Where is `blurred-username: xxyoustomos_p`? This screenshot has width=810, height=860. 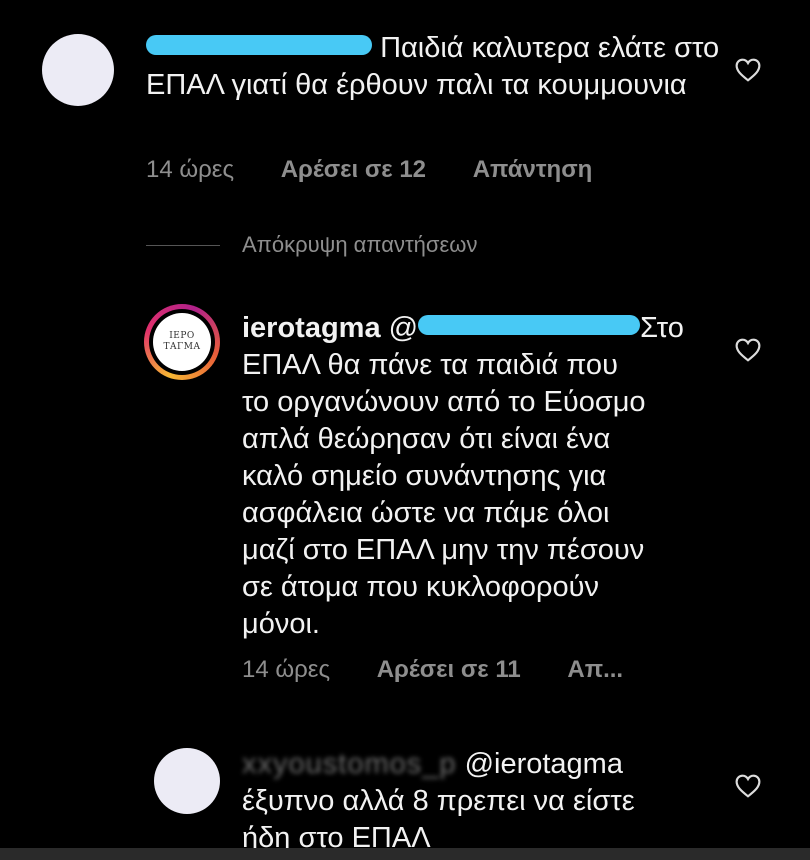 blurred-username: xxyoustomos_p is located at coordinates (349, 764).